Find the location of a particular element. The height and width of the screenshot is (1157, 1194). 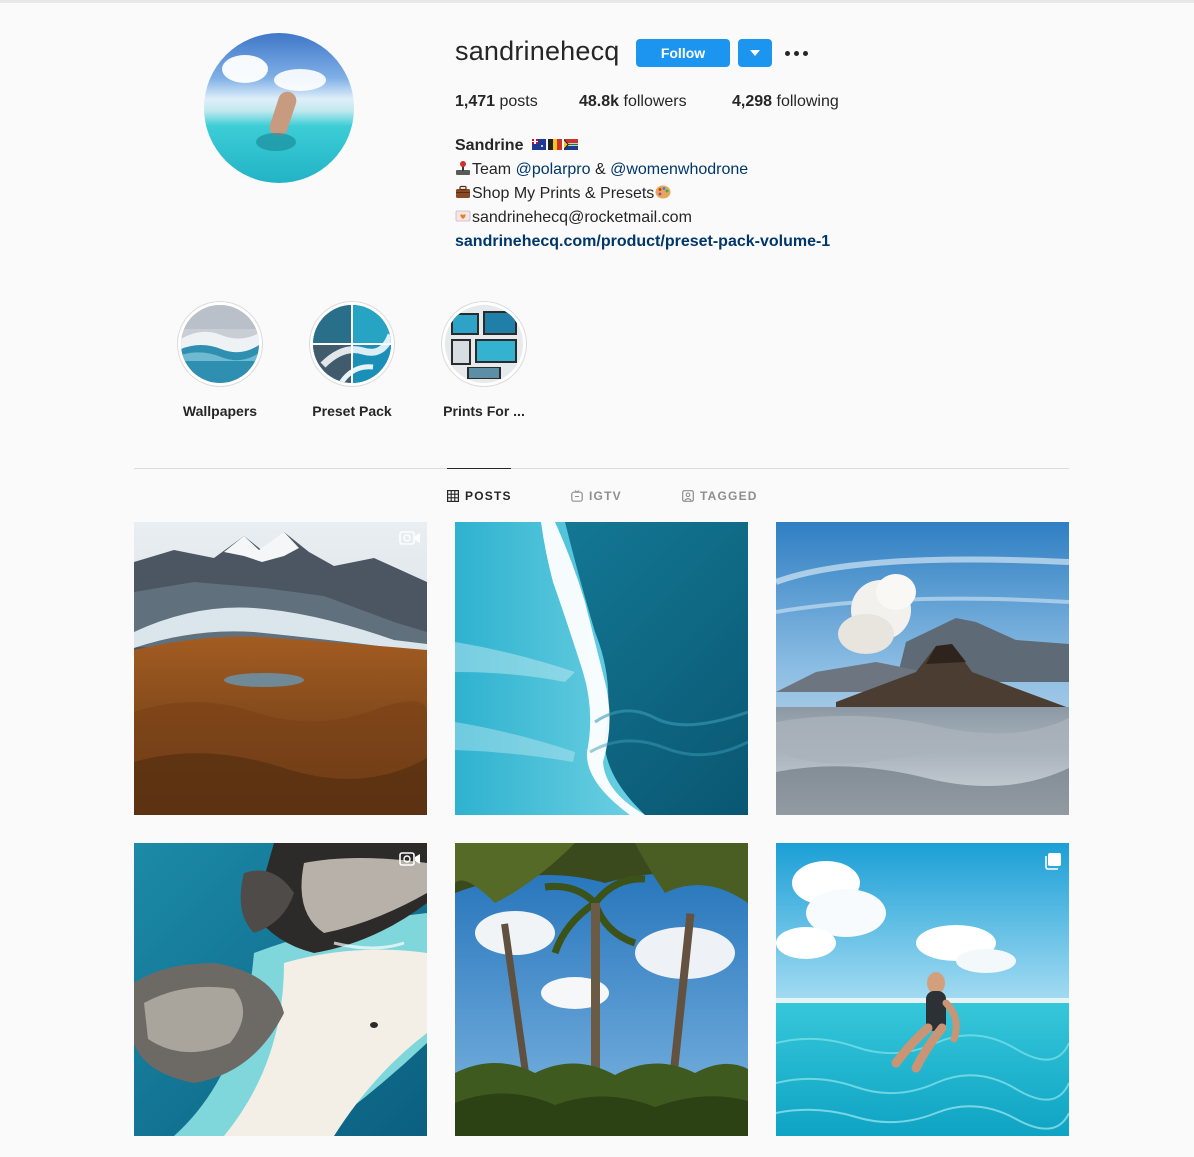

followers-link: 48.8k followers is located at coordinates (633, 102).